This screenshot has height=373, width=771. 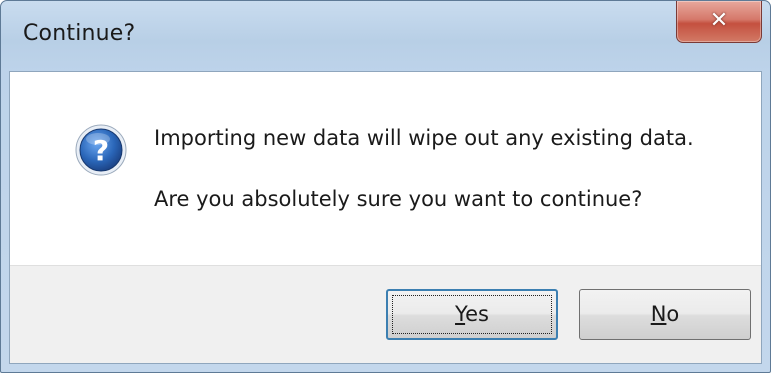 What do you see at coordinates (658, 314) in the screenshot?
I see `no-mnemonic: N` at bounding box center [658, 314].